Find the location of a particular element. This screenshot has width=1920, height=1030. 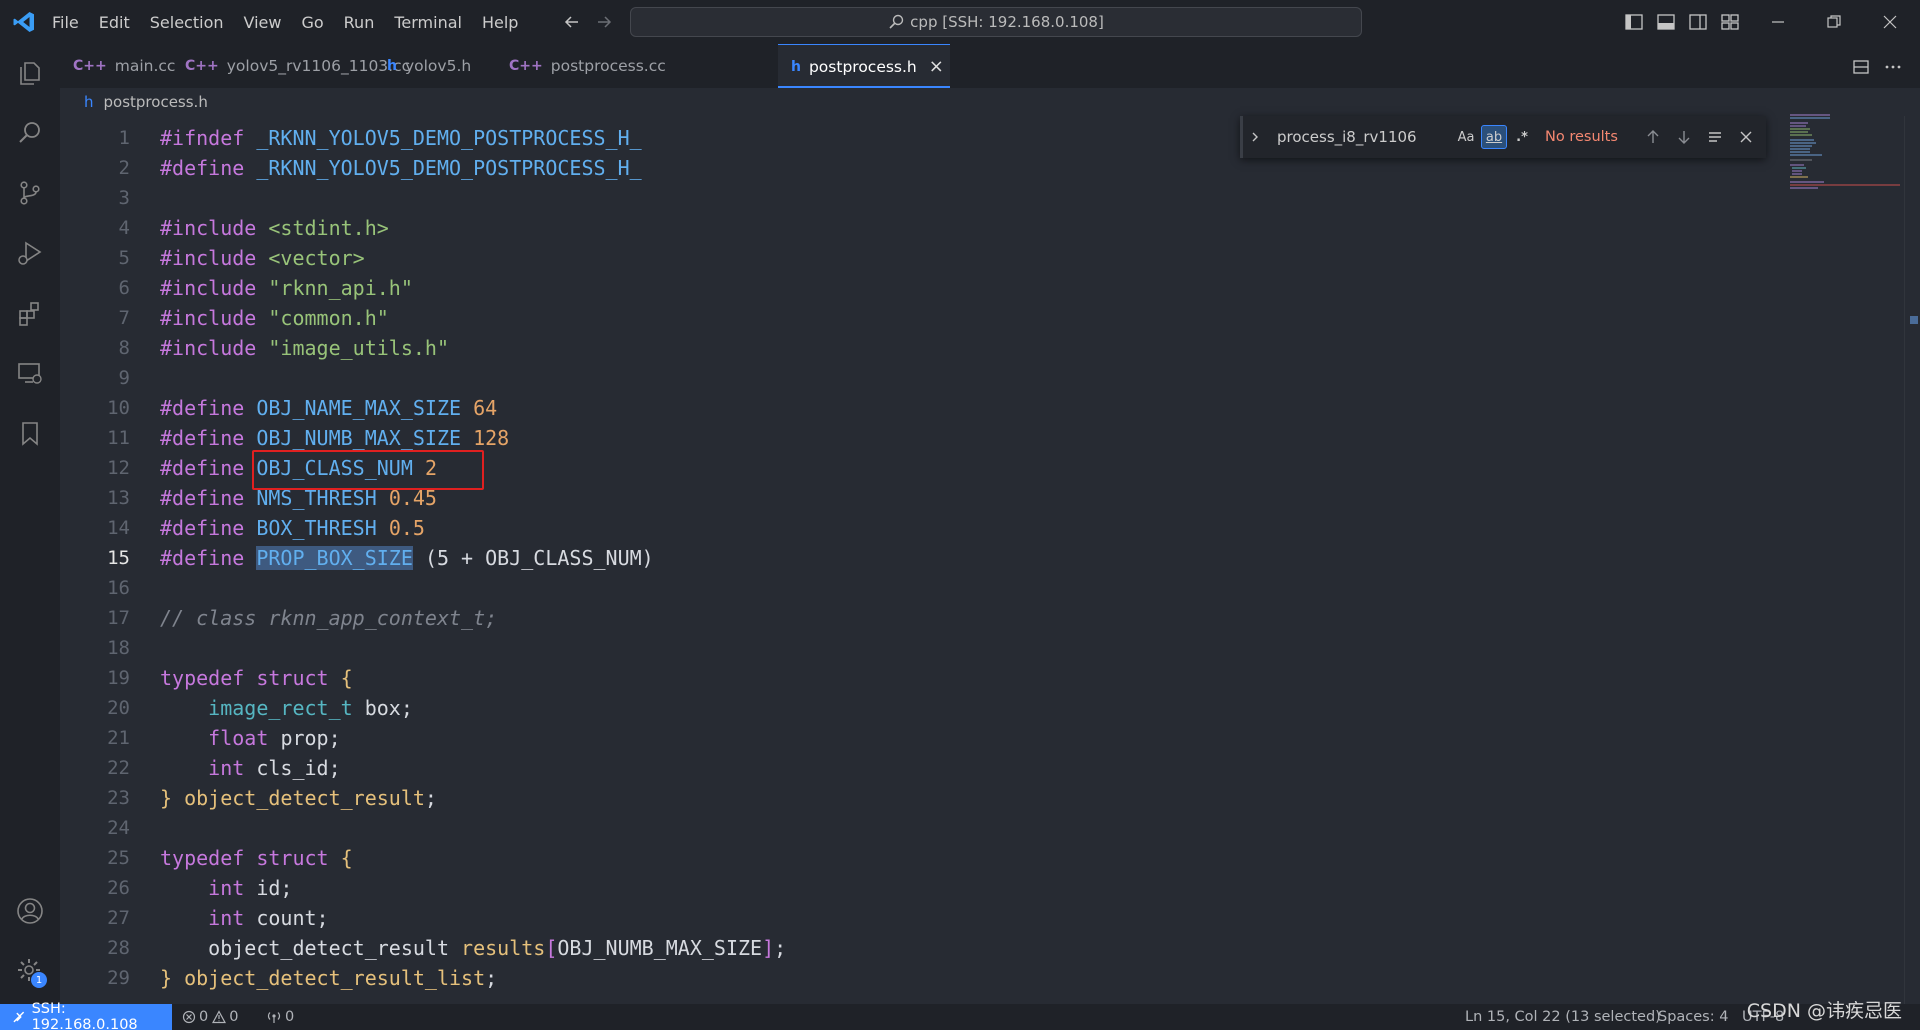

minimize-icon is located at coordinates (1778, 22).